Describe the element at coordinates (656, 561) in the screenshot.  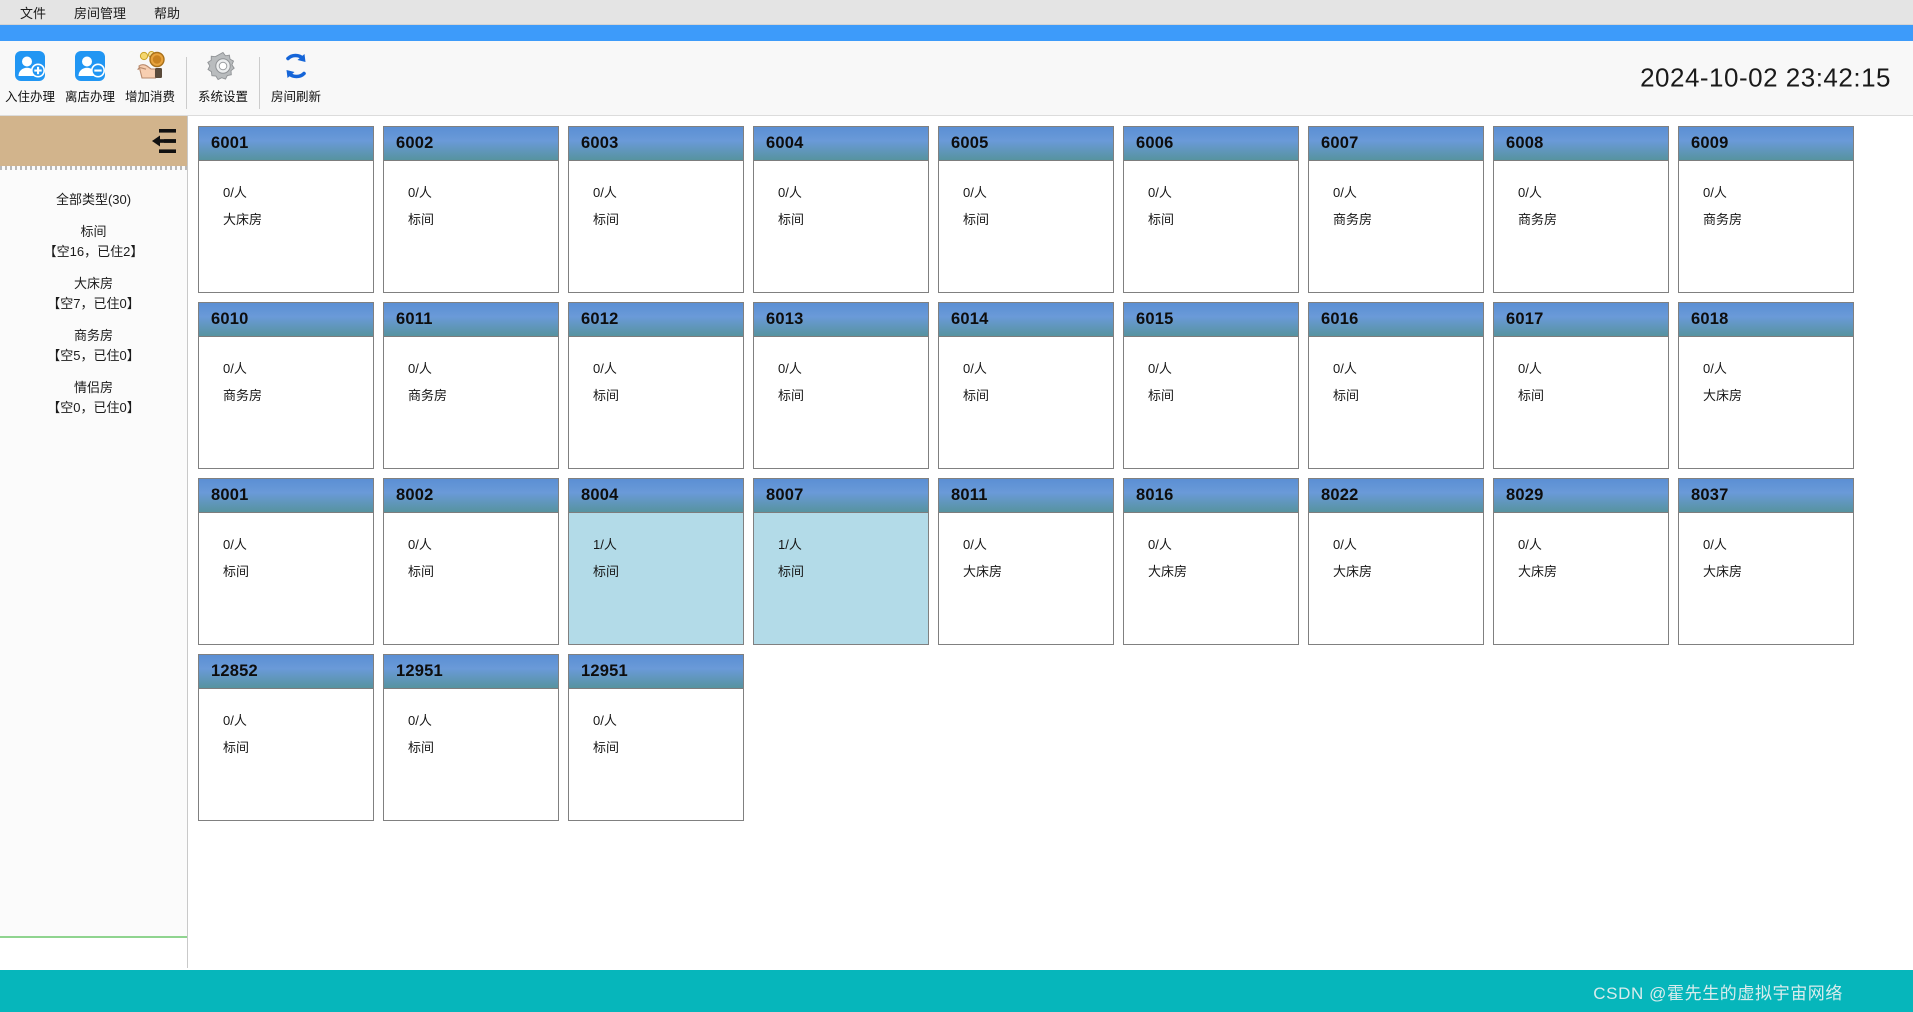
I see `room-card: 8004 1/人 标间` at that location.